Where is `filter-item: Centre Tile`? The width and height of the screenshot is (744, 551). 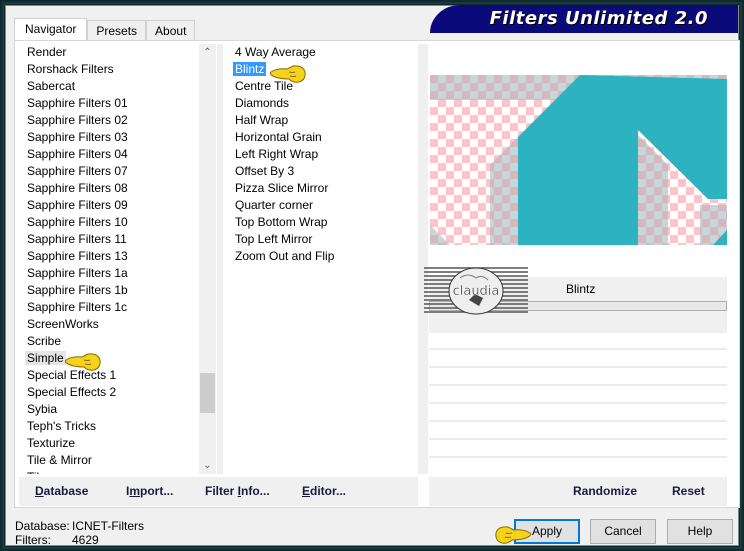
filter-item: Centre Tile is located at coordinates (323, 86).